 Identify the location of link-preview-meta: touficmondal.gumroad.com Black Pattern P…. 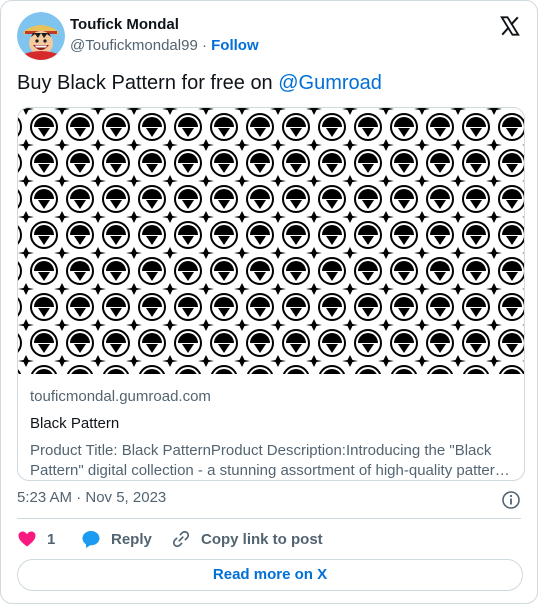
(271, 433).